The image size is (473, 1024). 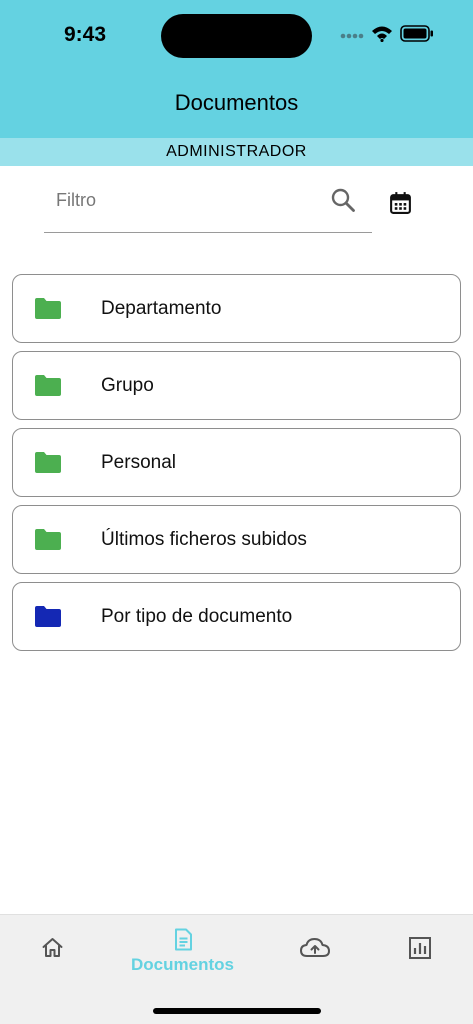 What do you see at coordinates (127, 385) in the screenshot?
I see `folder-label: Grupo` at bounding box center [127, 385].